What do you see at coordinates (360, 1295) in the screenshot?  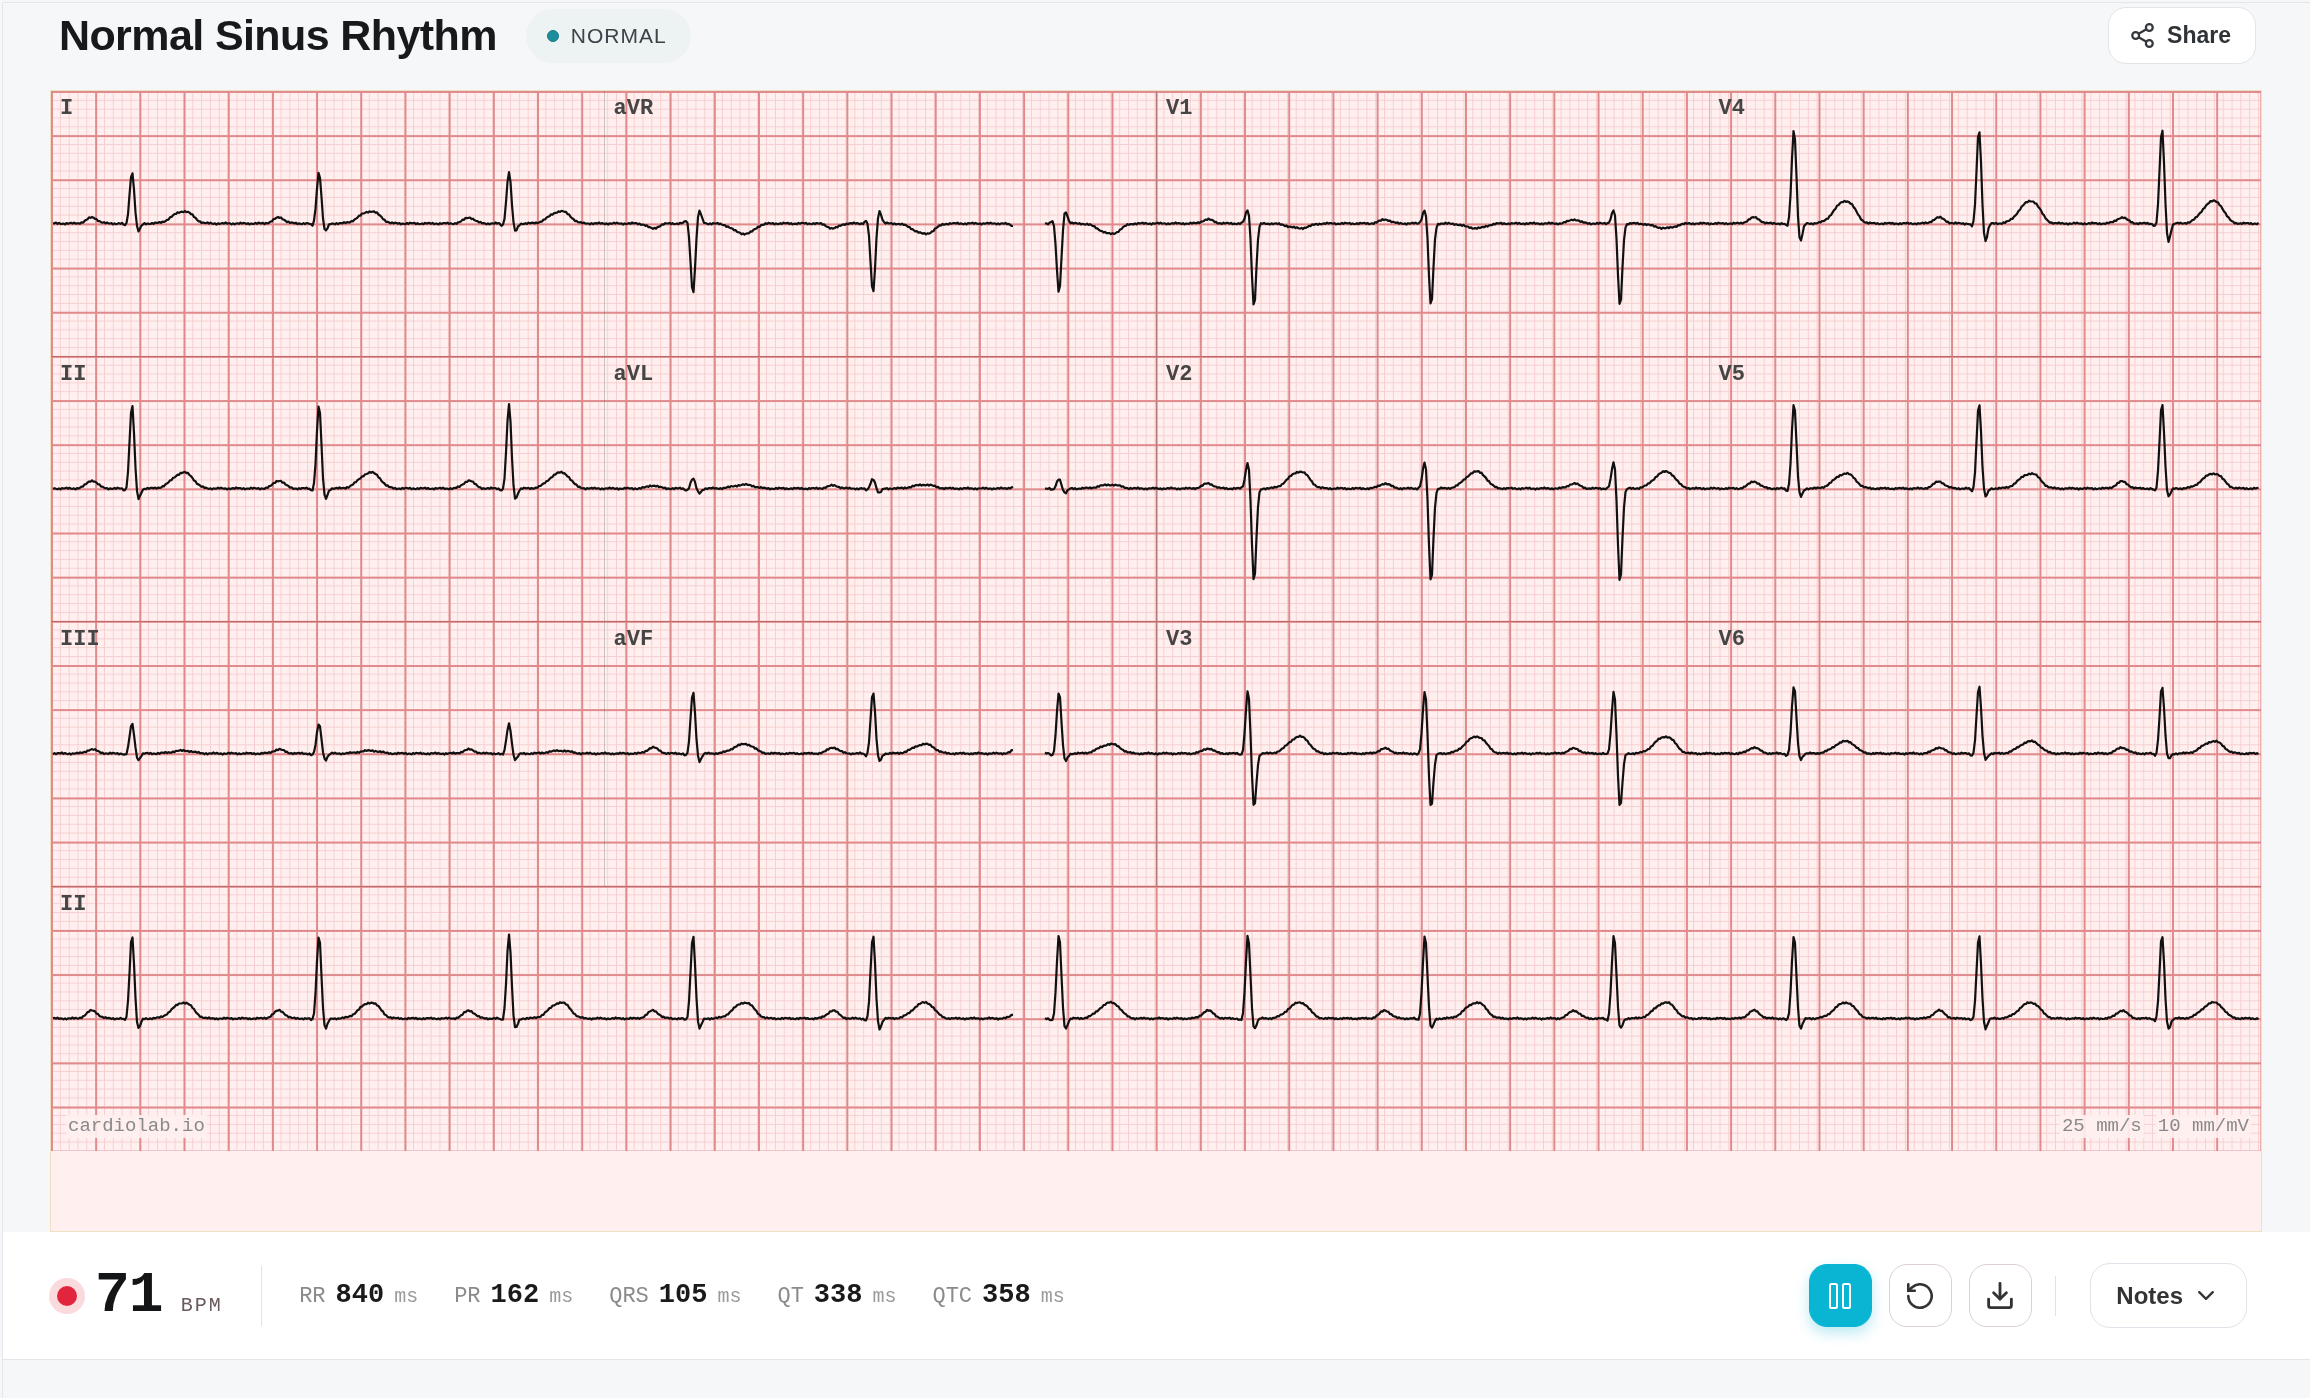 I see `interval-value: 840` at bounding box center [360, 1295].